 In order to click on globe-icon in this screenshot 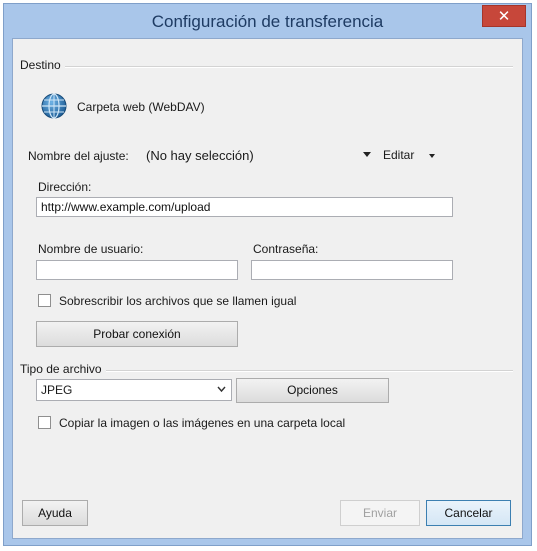, I will do `click(54, 106)`.